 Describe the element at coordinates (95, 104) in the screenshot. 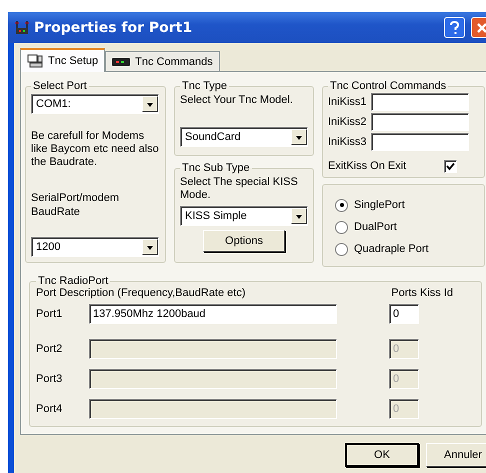

I see `port-dropdown: COM1:` at that location.